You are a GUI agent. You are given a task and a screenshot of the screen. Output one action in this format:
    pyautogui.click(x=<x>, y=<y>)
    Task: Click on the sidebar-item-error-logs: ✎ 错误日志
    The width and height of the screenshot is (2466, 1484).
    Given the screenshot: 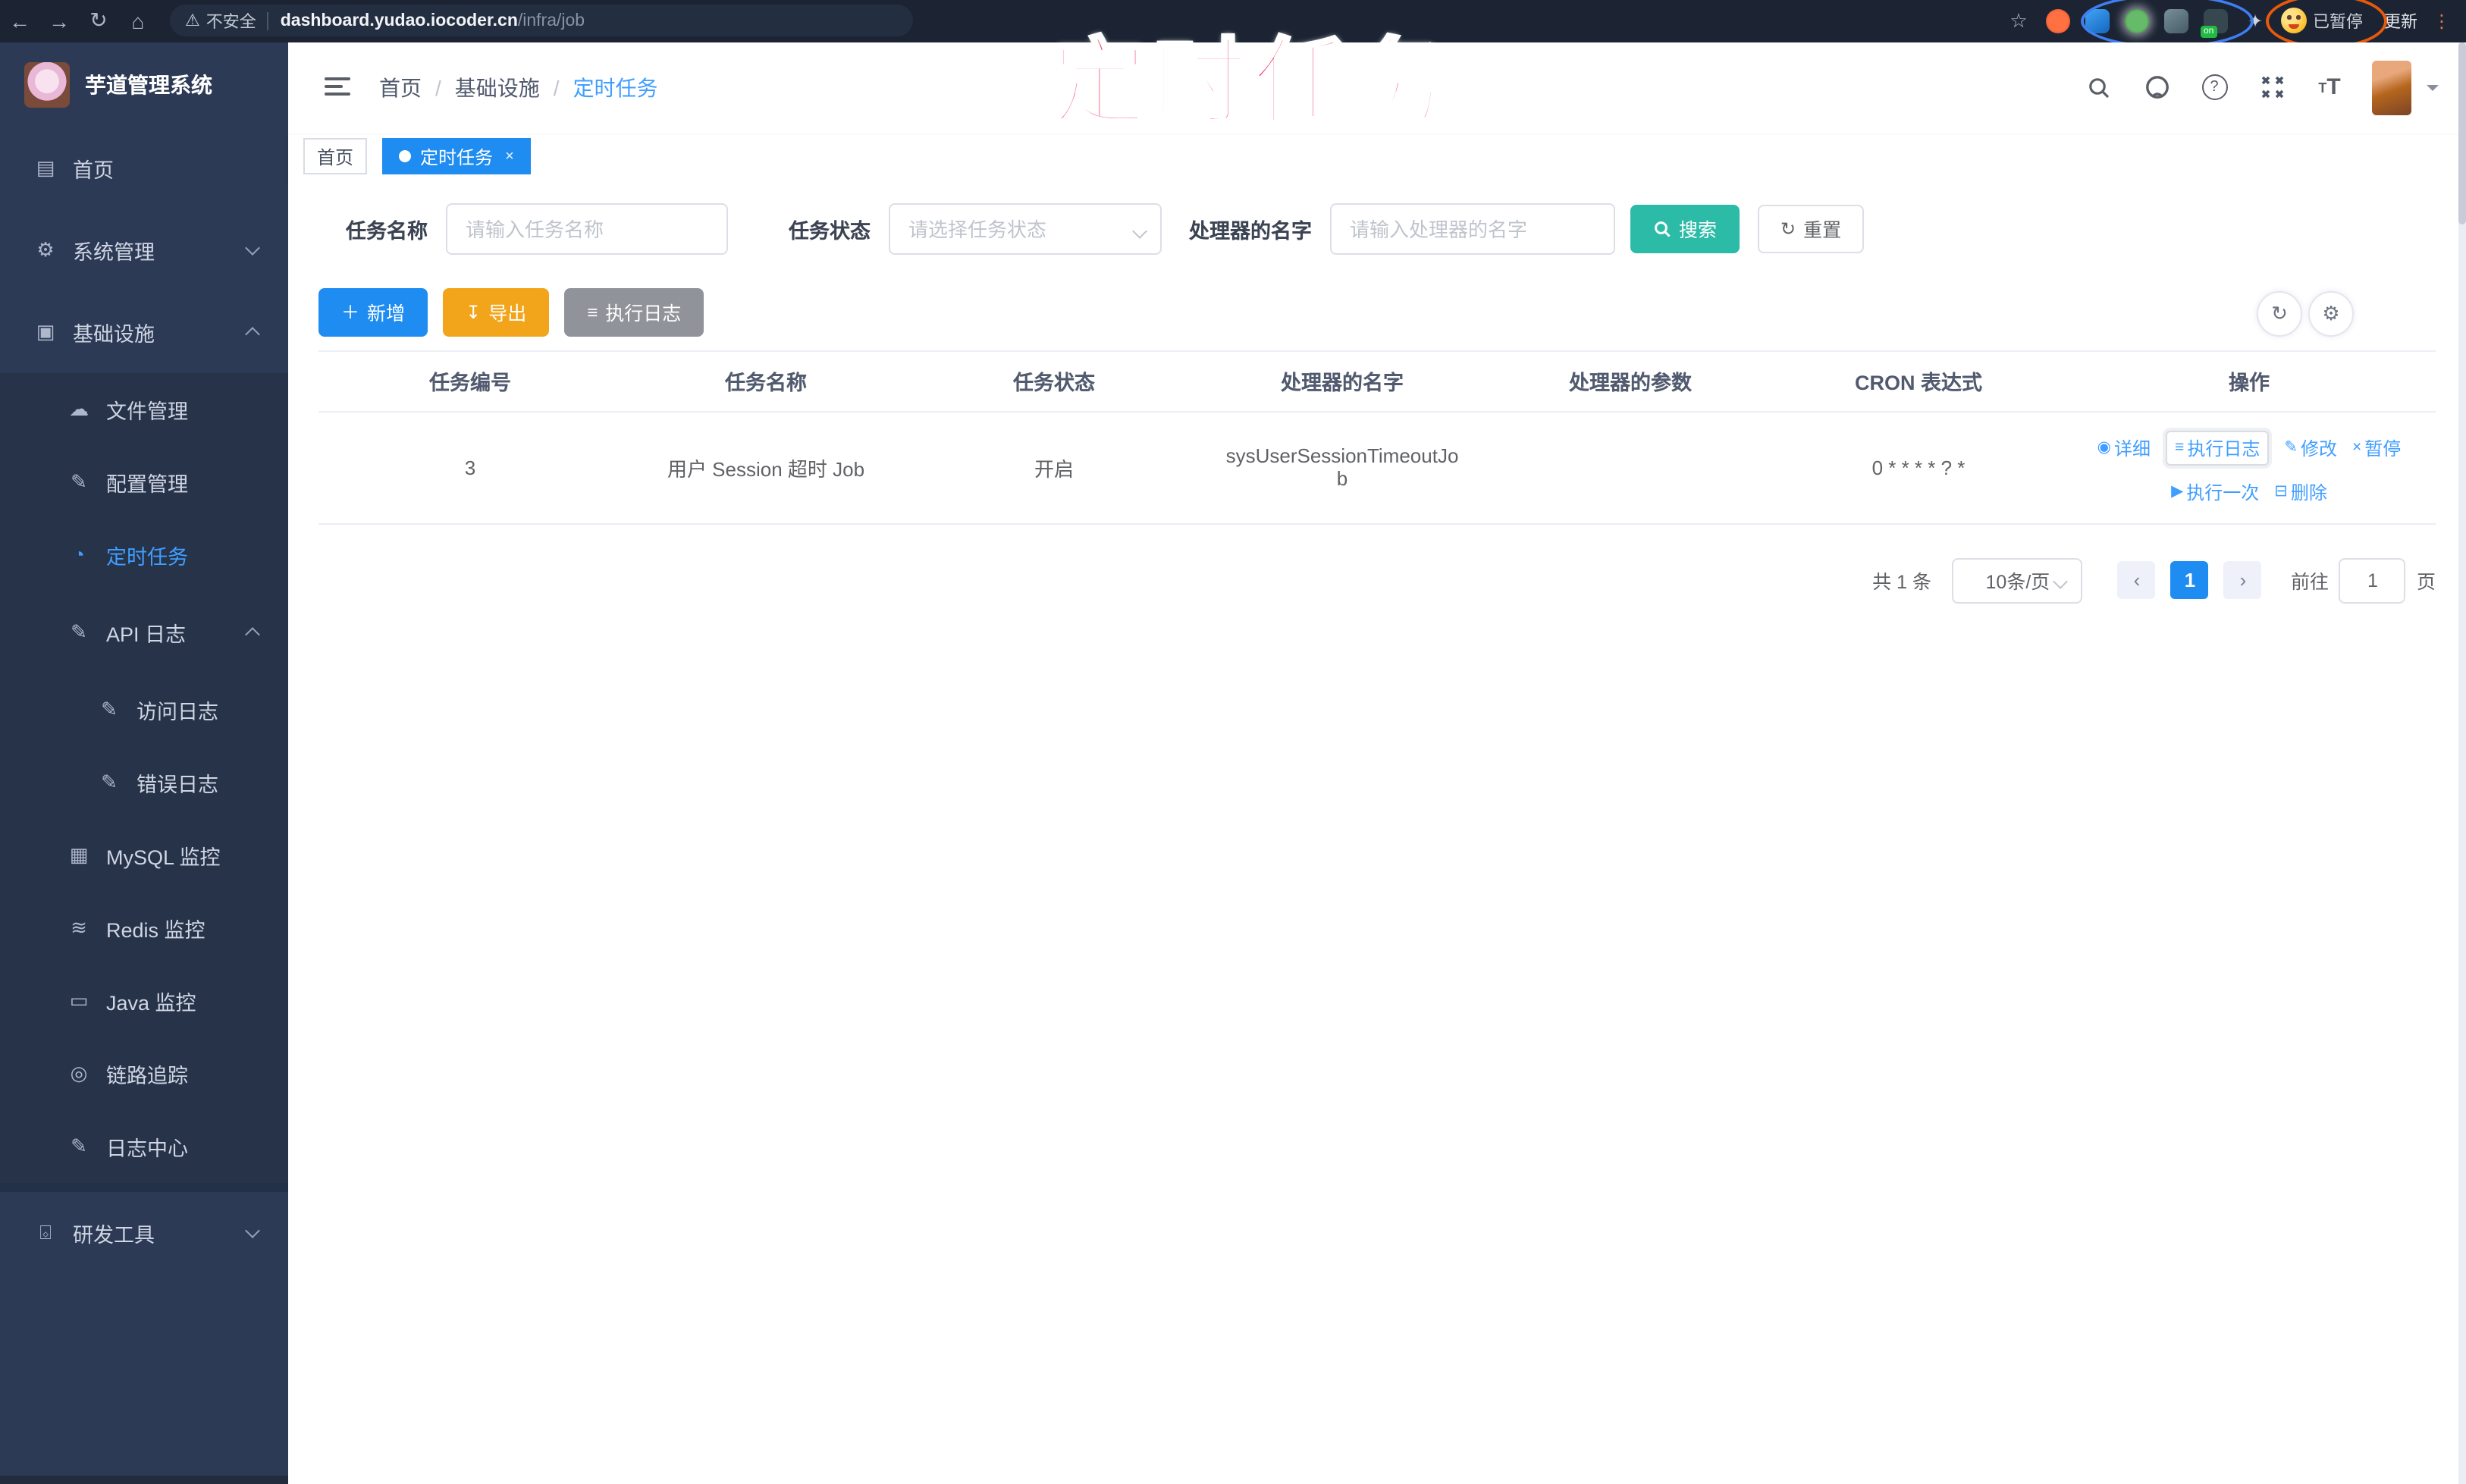 What is the action you would take?
    pyautogui.click(x=144, y=781)
    